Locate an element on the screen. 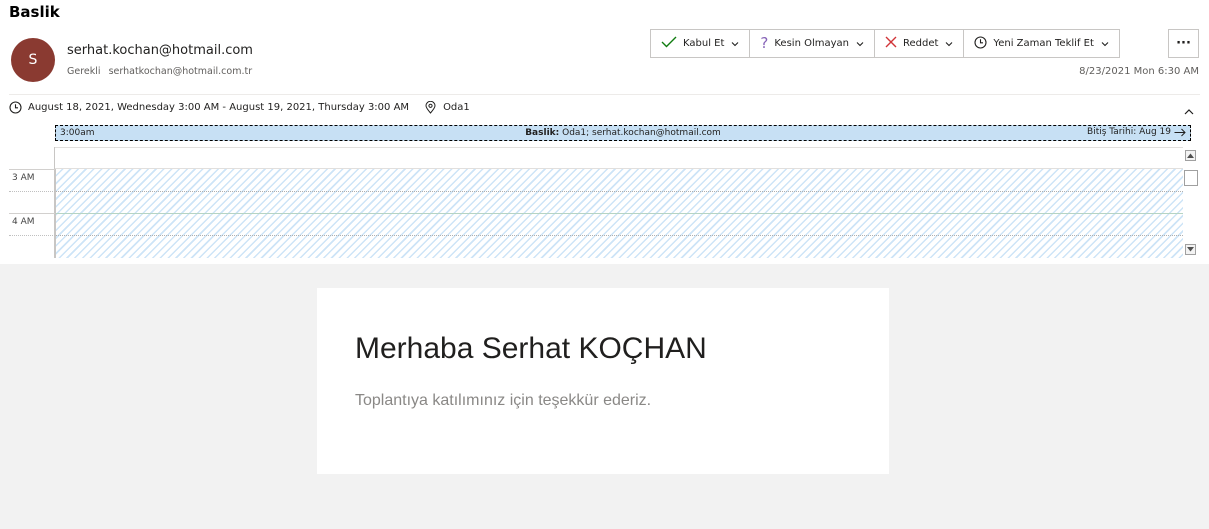 This screenshot has width=1209, height=529. sender-email: serhat.kochan@hotmail.com is located at coordinates (160, 50).